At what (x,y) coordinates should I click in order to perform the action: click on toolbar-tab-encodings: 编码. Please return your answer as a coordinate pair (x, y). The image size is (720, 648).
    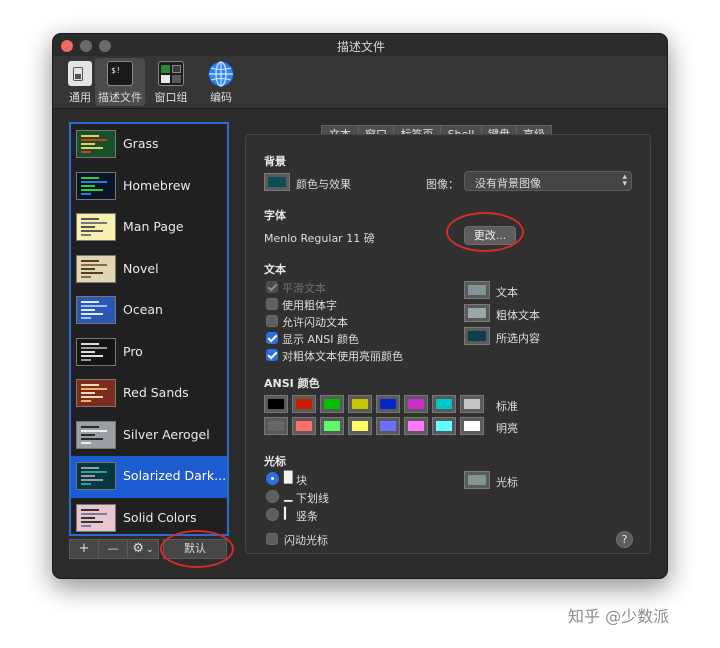
    Looking at the image, I should click on (221, 82).